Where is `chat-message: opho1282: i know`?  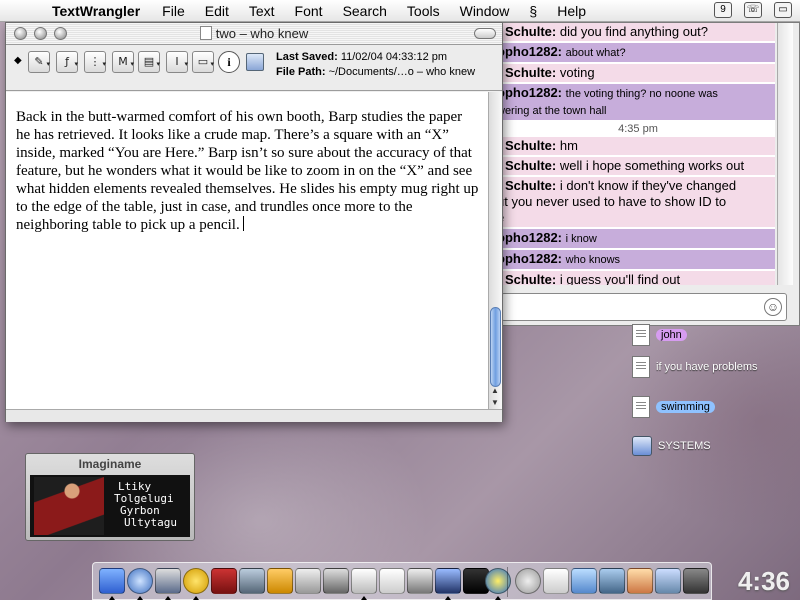
chat-message: opho1282: i know is located at coordinates (638, 238).